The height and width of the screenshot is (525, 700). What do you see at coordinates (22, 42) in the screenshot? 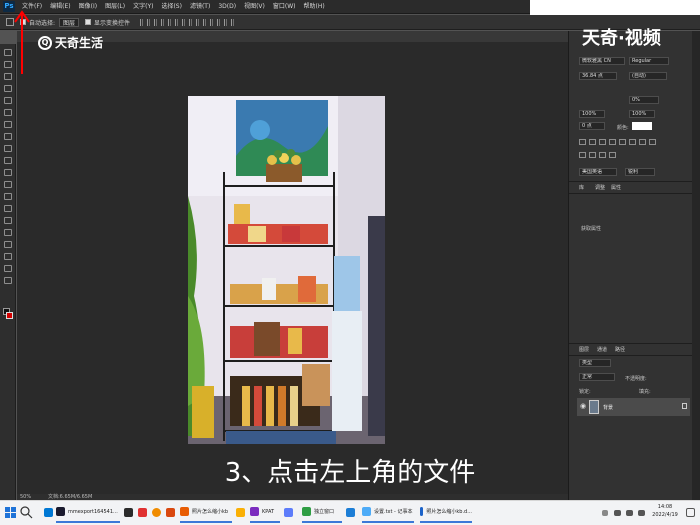
I see `red-arrow-icon` at bounding box center [22, 42].